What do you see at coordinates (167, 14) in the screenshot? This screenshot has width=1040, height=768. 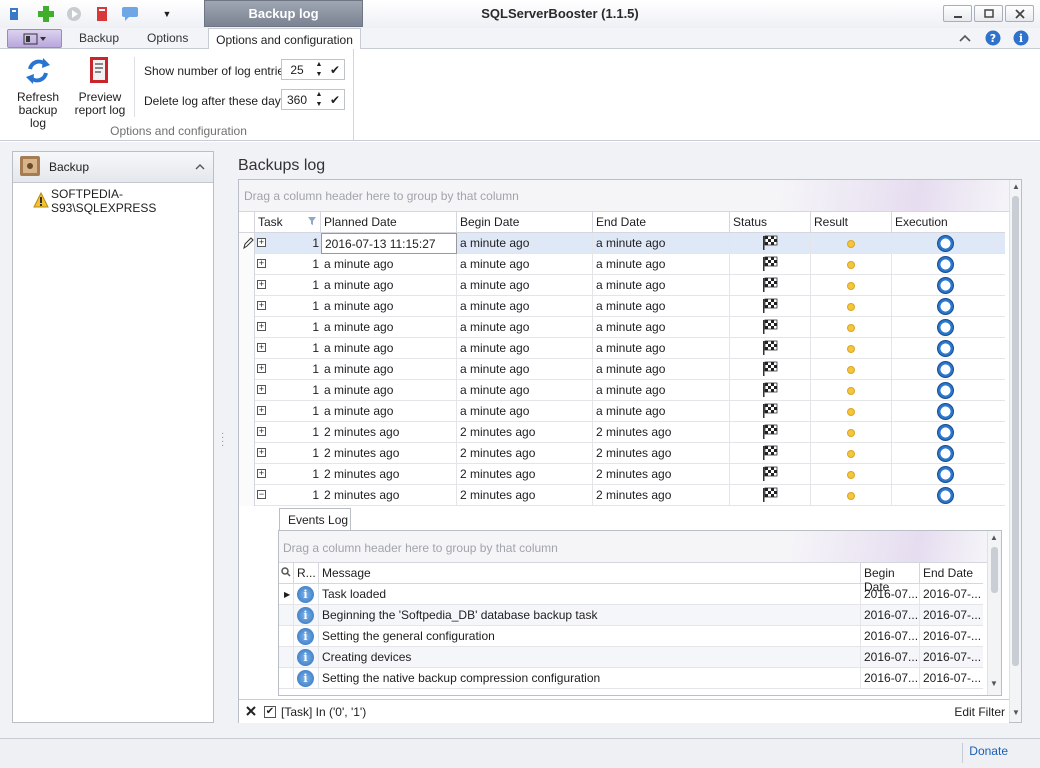 I see `customize-toolbar-icon: ▼` at bounding box center [167, 14].